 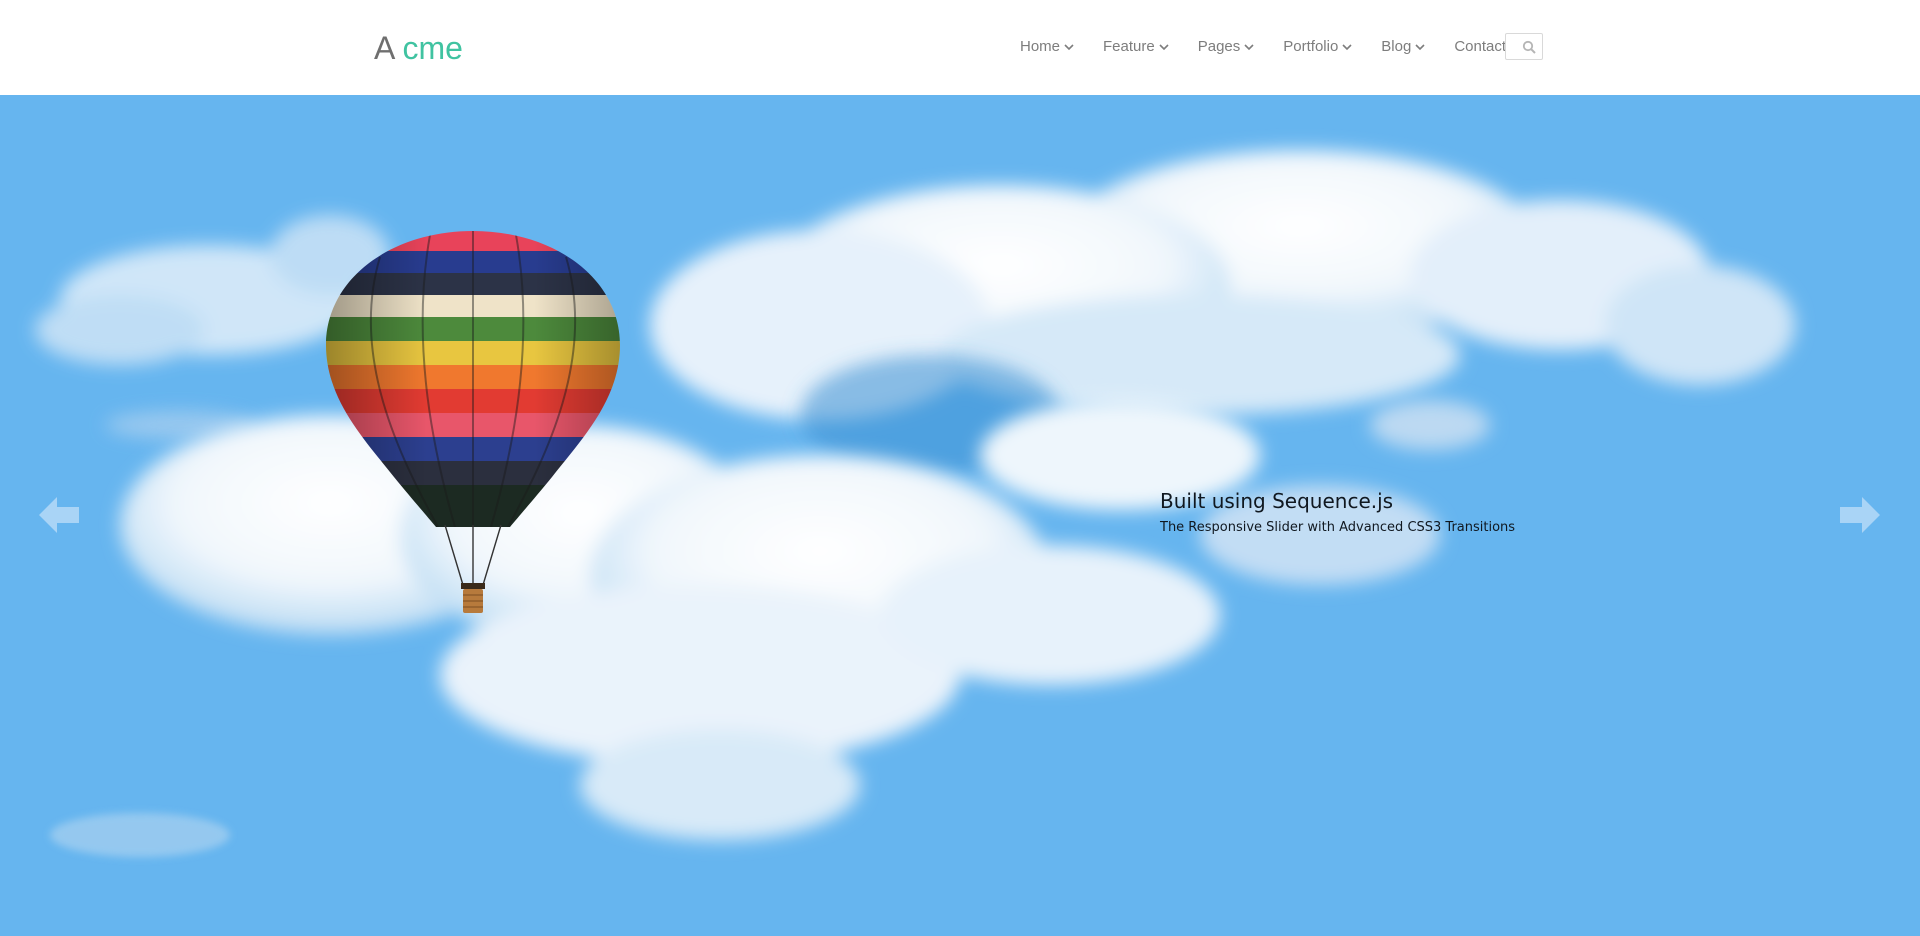 I want to click on nav-item-feature: Feature, so click(x=1136, y=46).